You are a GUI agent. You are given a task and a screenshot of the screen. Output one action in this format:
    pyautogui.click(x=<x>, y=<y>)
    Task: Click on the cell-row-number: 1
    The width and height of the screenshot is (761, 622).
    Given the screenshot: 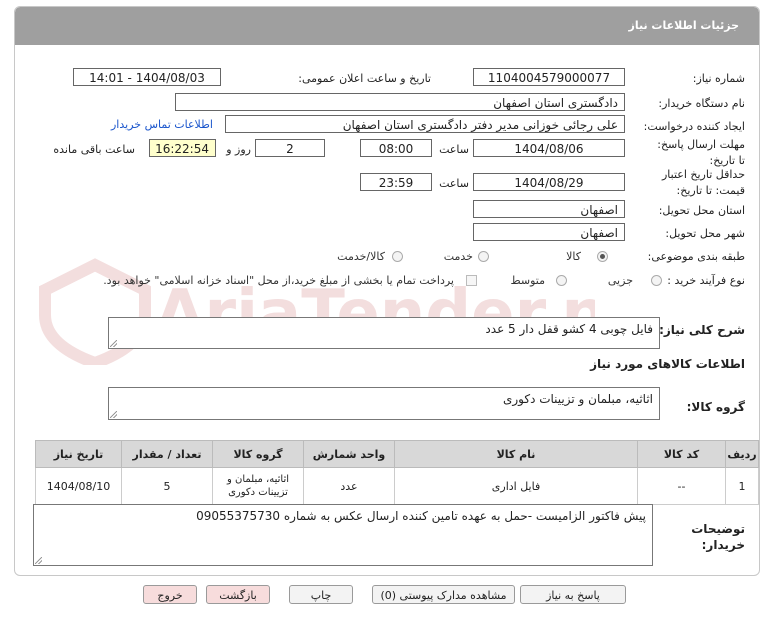 What is the action you would take?
    pyautogui.click(x=742, y=486)
    